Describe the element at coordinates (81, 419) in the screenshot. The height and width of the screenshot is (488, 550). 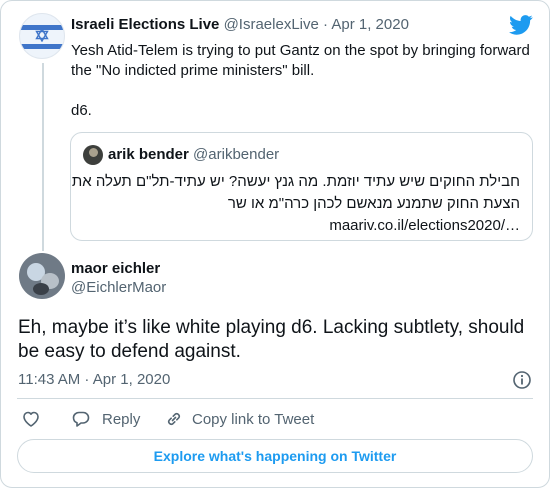
I see `reply-bubble-icon` at that location.